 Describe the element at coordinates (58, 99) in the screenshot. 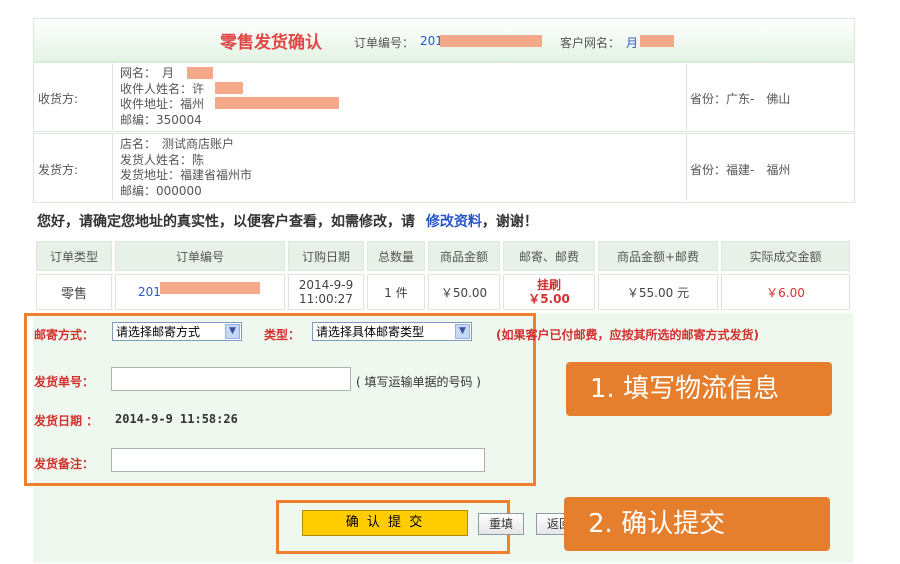

I see `receiver-label: 收货方:` at that location.